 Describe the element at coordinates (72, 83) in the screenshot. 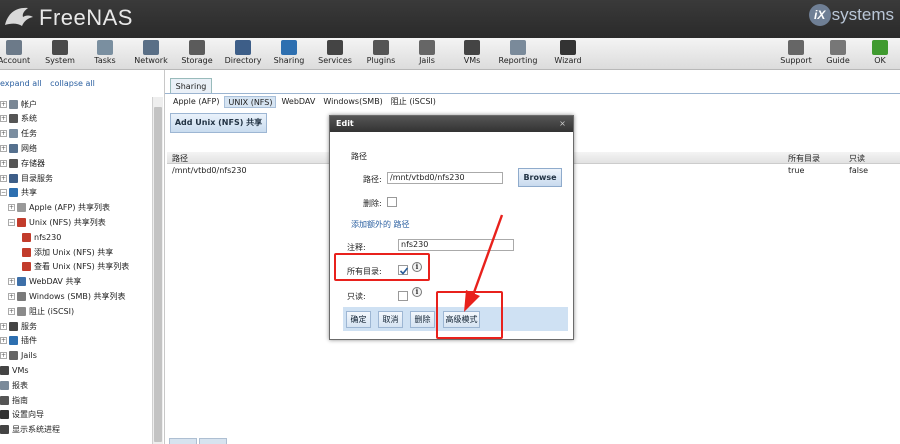

I see `collapse-all-link: collapse all` at that location.